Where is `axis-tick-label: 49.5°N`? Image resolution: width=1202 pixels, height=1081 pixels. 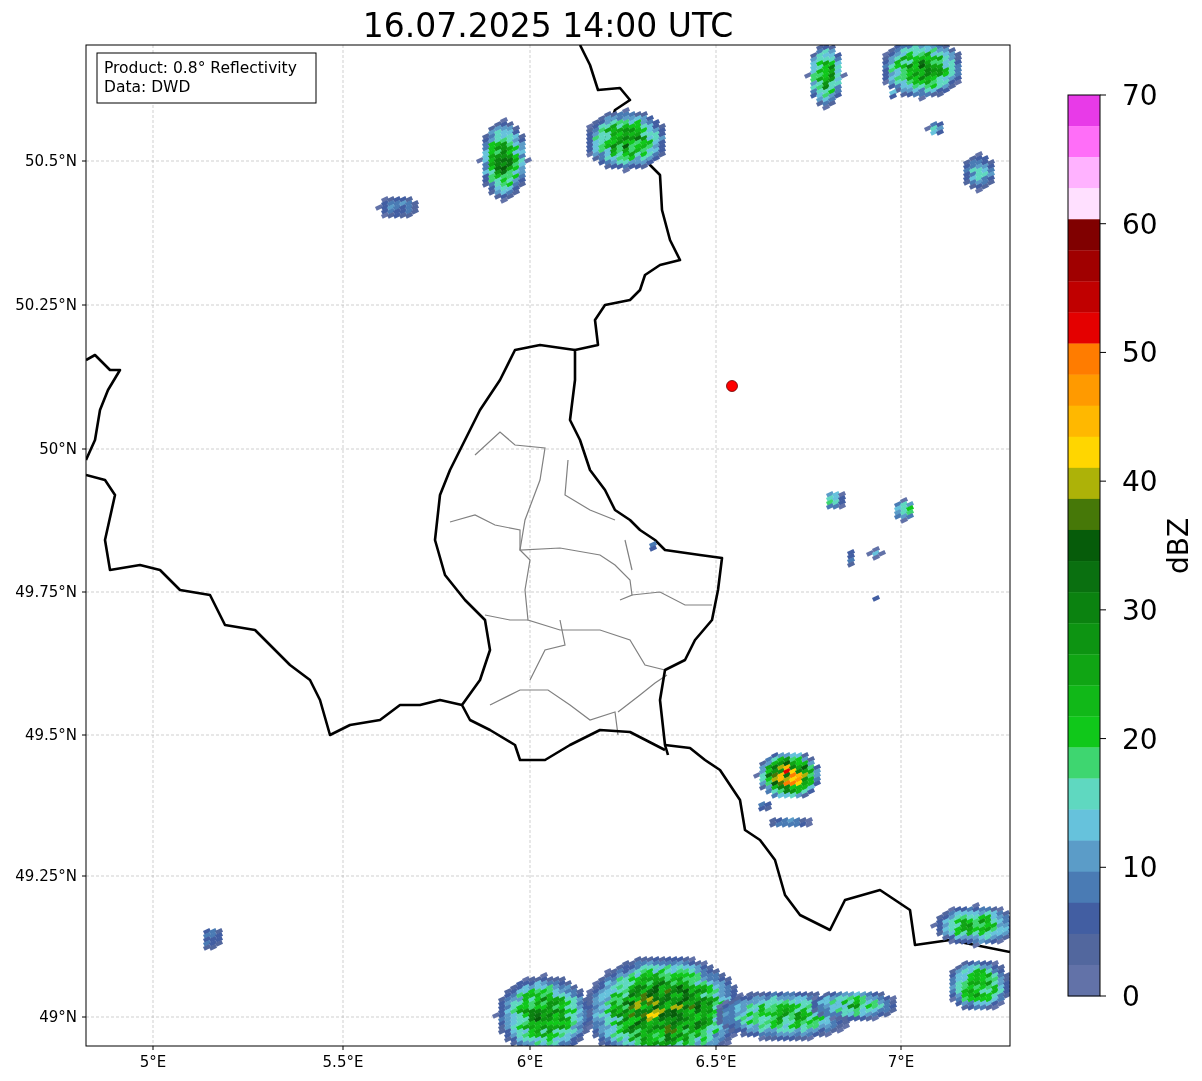 axis-tick-label: 49.5°N is located at coordinates (50, 735).